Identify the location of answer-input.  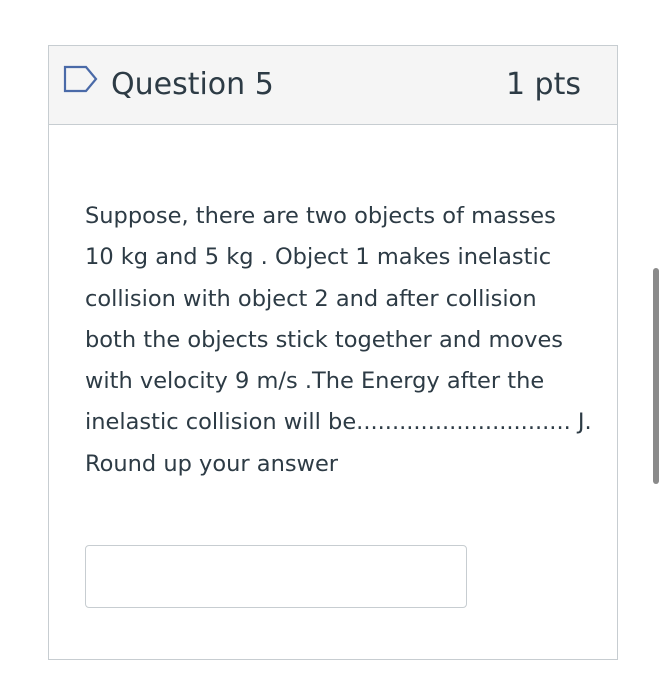
(276, 576).